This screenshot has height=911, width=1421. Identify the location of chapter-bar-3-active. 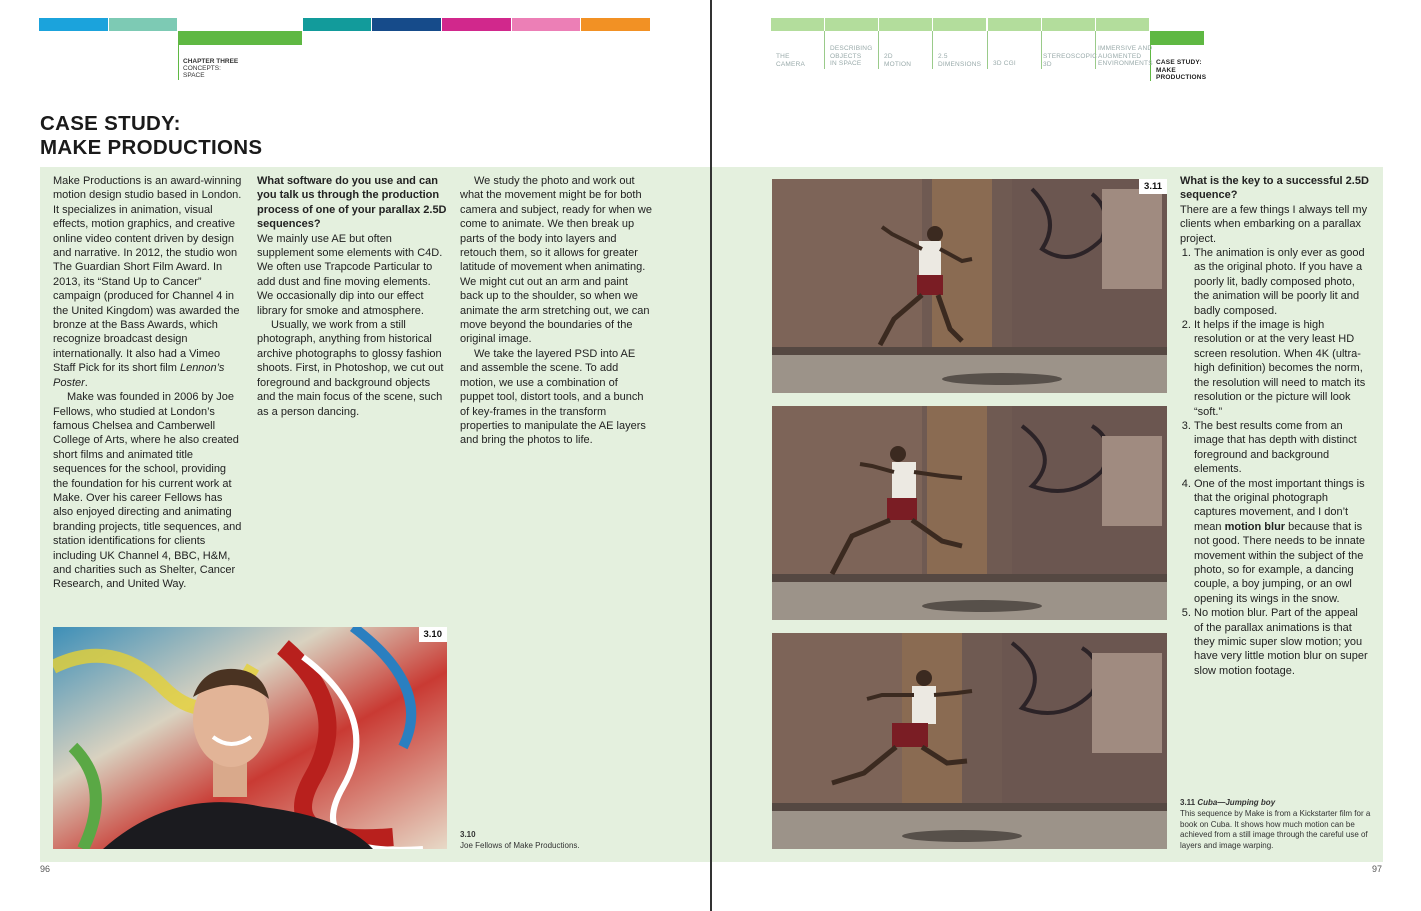
(240, 38).